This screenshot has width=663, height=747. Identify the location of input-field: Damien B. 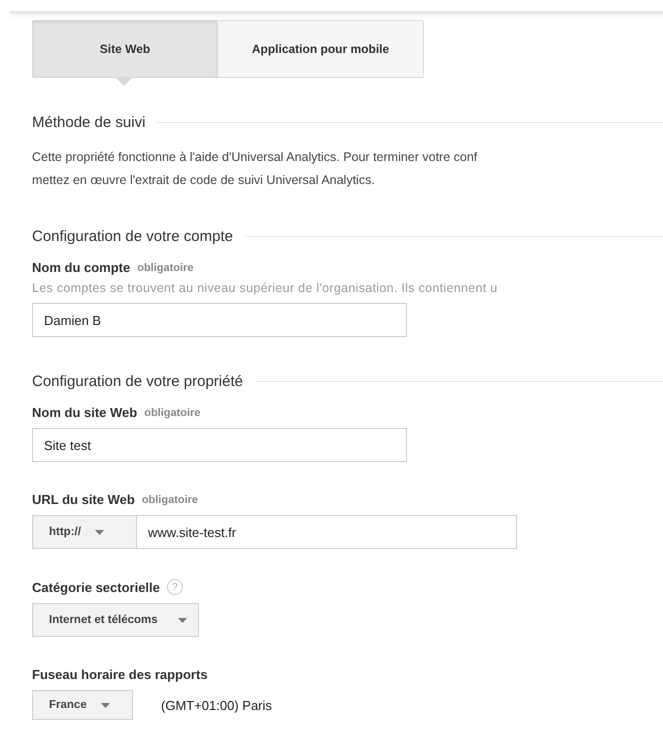
(219, 320).